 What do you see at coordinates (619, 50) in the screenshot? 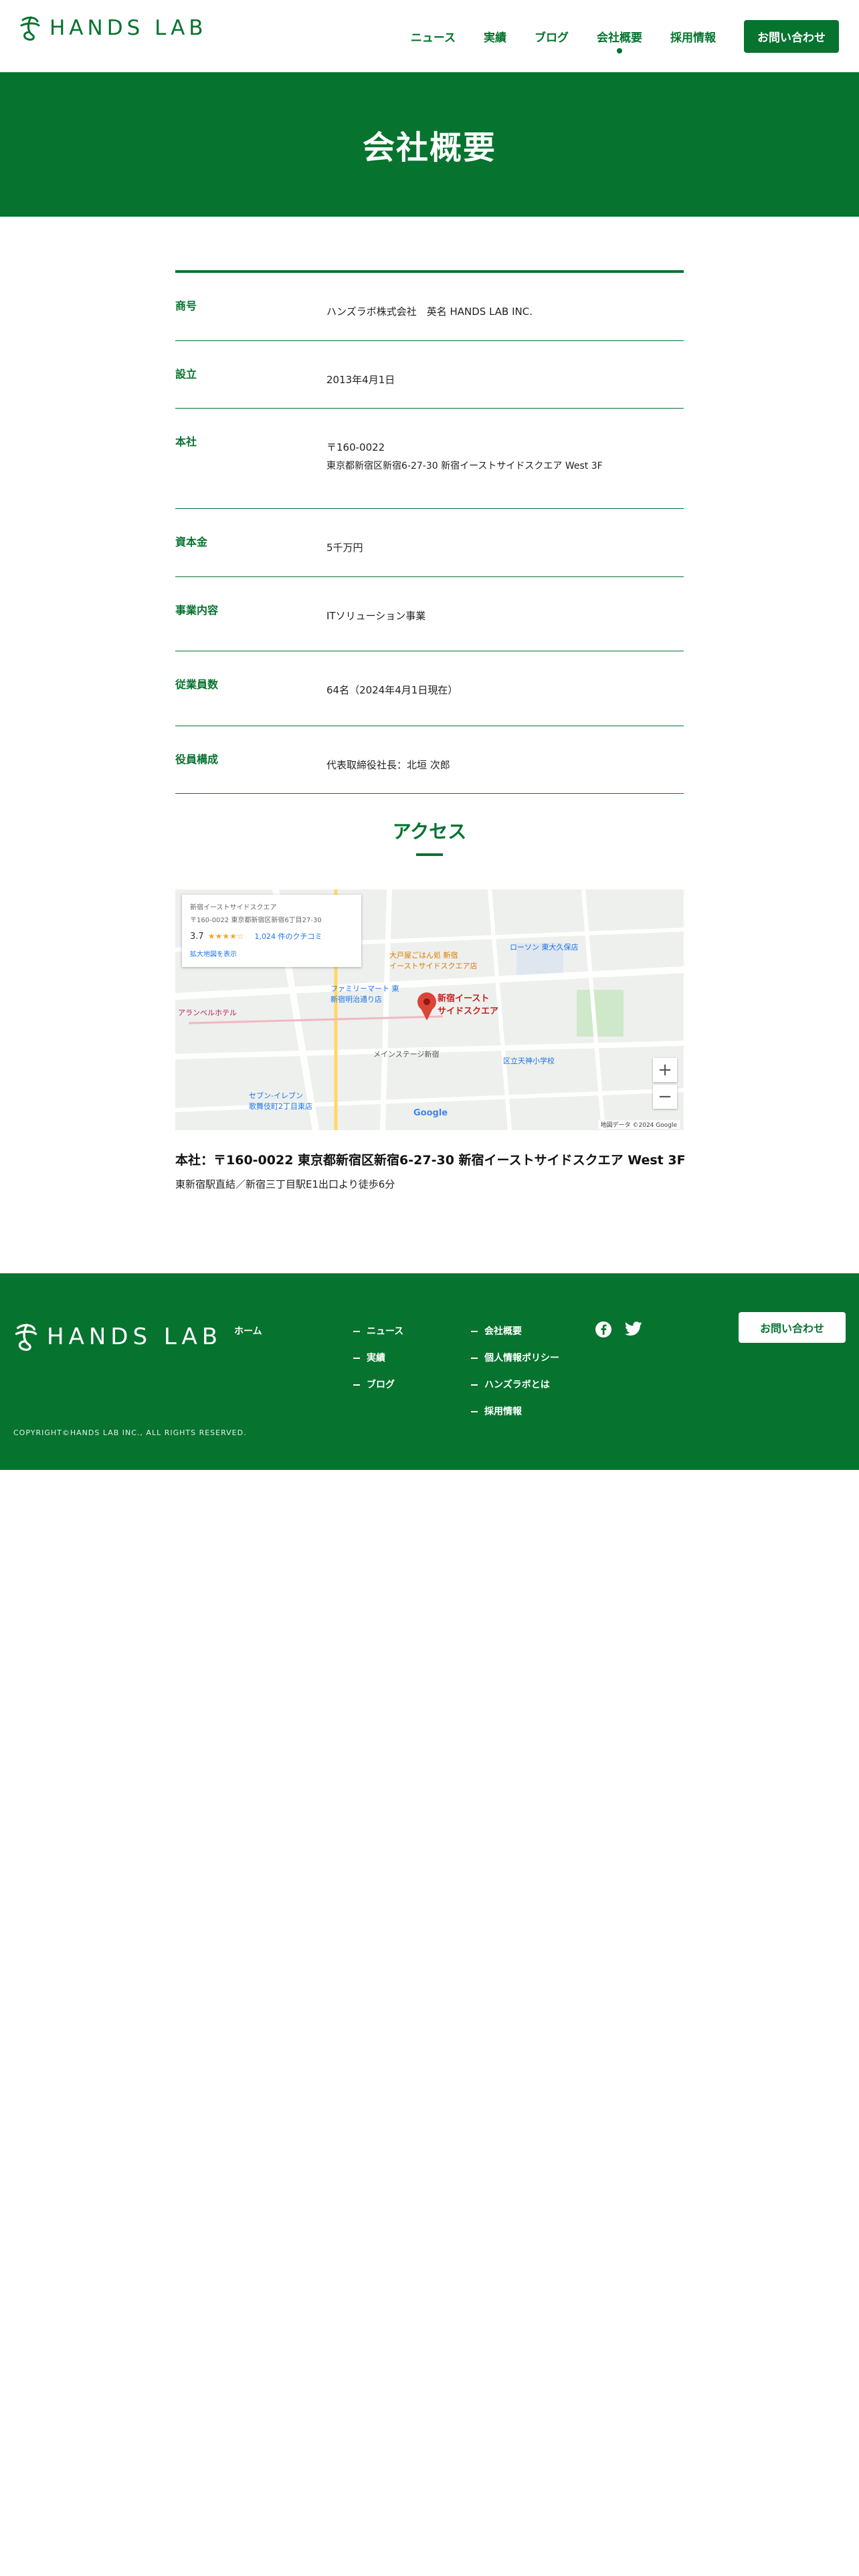
I see `active-indicator` at bounding box center [619, 50].